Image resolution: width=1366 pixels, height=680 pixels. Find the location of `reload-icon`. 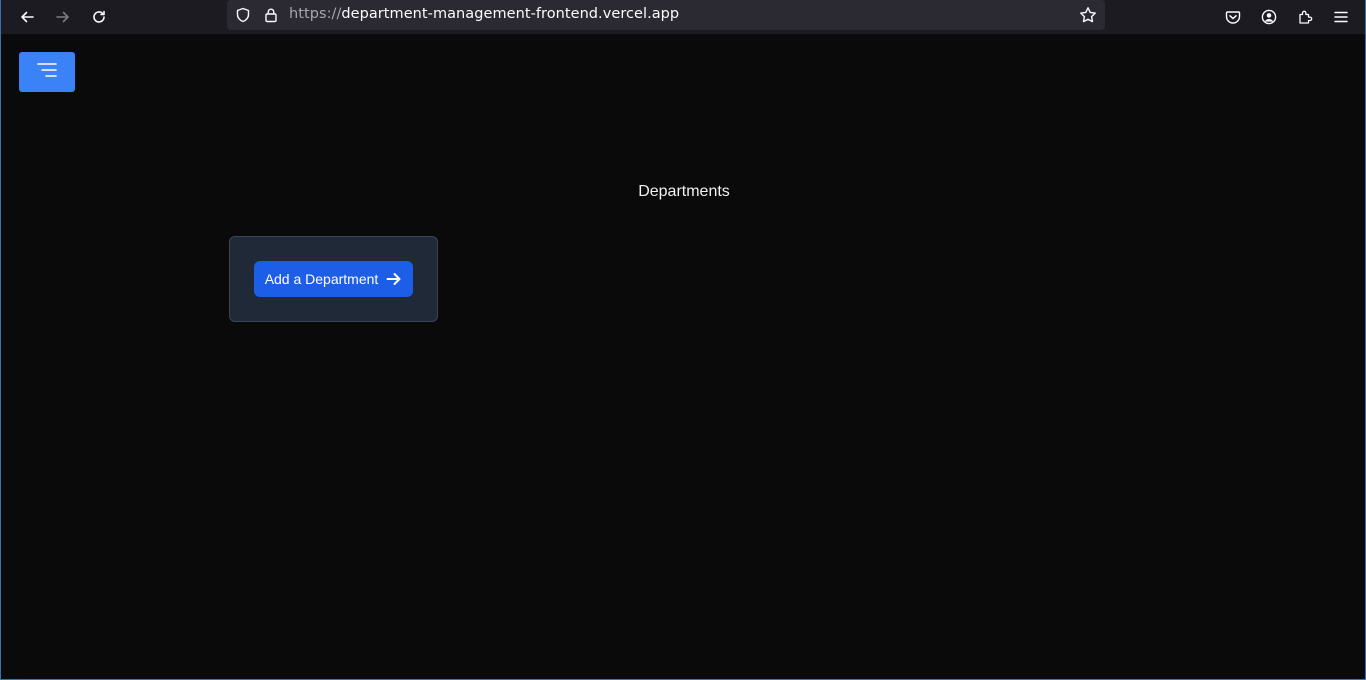

reload-icon is located at coordinates (99, 17).